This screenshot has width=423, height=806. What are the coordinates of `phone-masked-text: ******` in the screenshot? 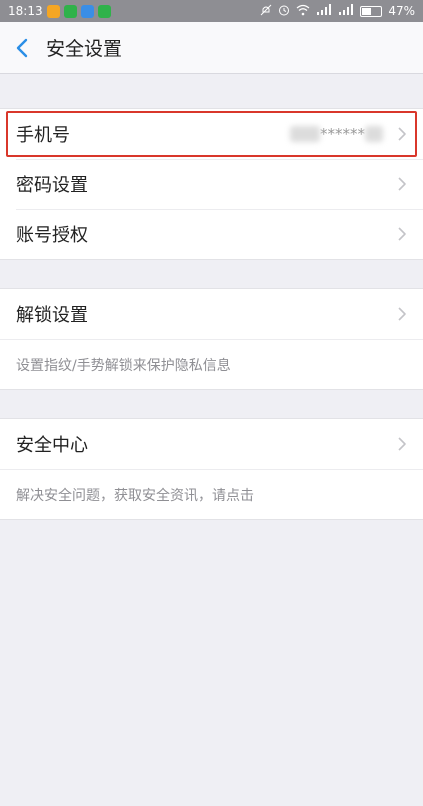 It's located at (342, 134).